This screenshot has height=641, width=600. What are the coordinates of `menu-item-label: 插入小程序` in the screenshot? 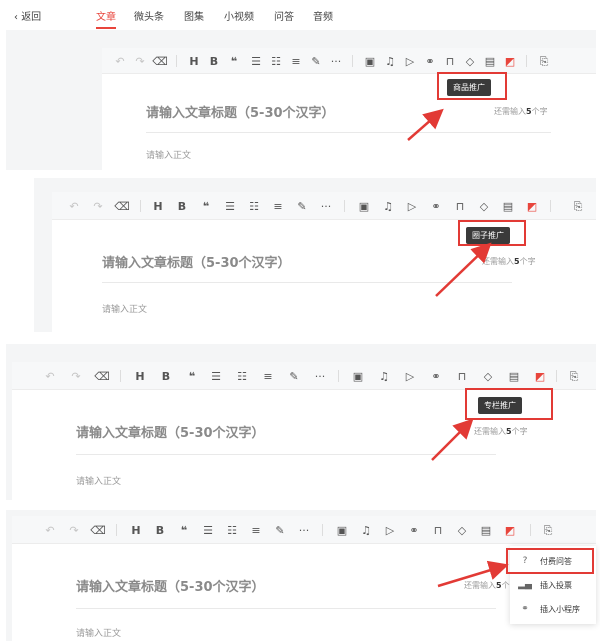 It's located at (560, 609).